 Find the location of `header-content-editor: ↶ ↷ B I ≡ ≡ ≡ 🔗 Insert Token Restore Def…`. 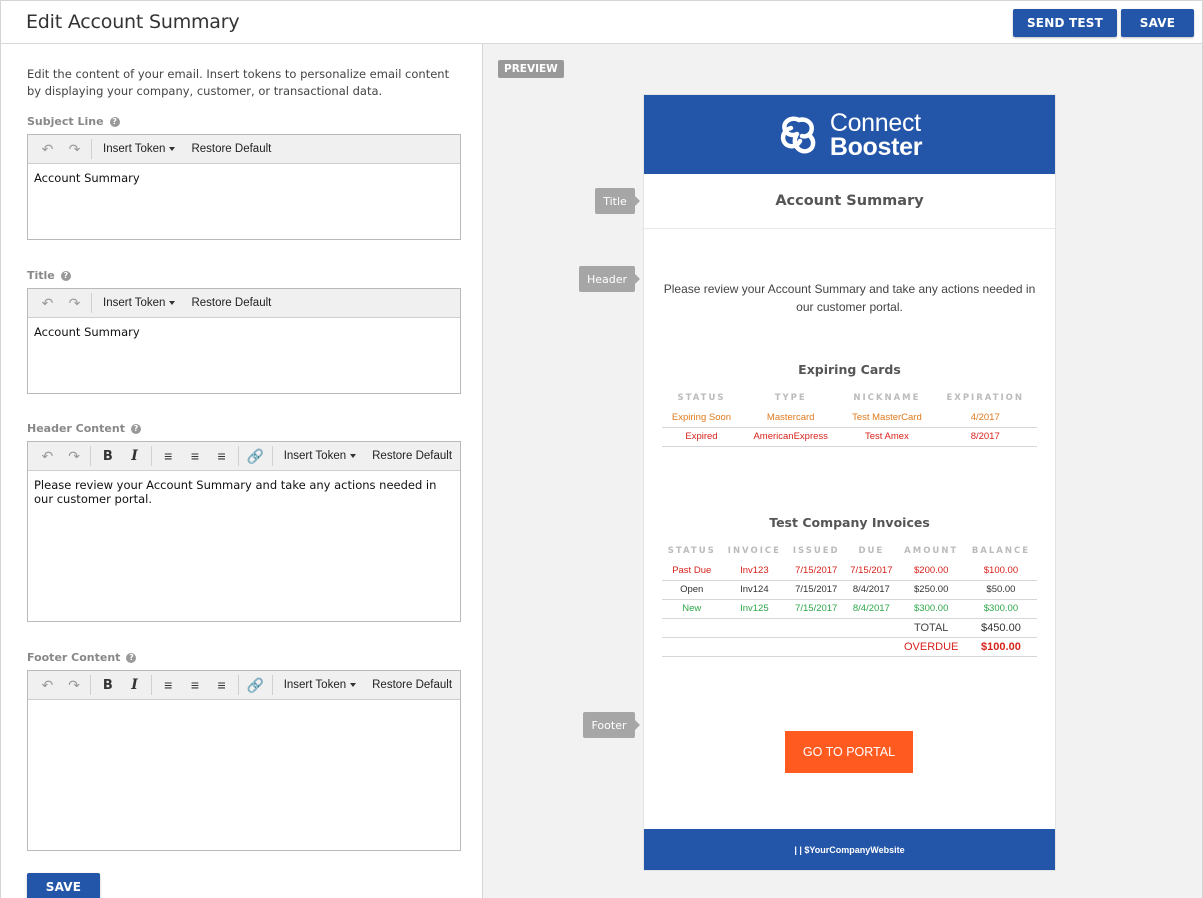

header-content-editor: ↶ ↷ B I ≡ ≡ ≡ 🔗 Insert Token Restore Def… is located at coordinates (244, 531).